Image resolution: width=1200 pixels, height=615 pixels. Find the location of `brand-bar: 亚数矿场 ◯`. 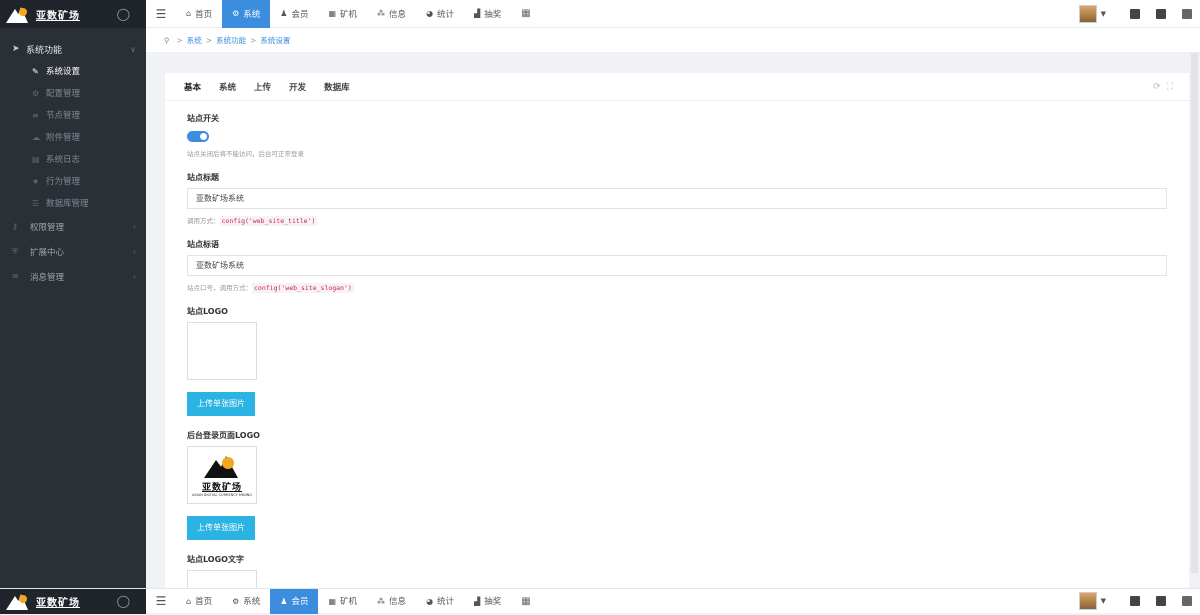

brand-bar: 亚数矿场 ◯ is located at coordinates (73, 14).